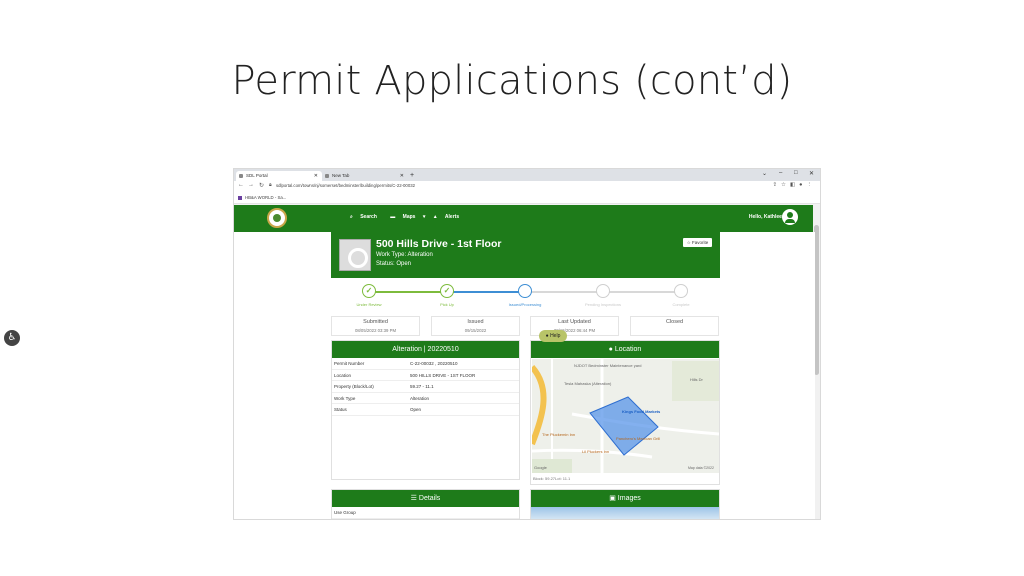 Image resolution: width=1024 pixels, height=576 pixels. I want to click on panel-title-text: Location, so click(628, 349).